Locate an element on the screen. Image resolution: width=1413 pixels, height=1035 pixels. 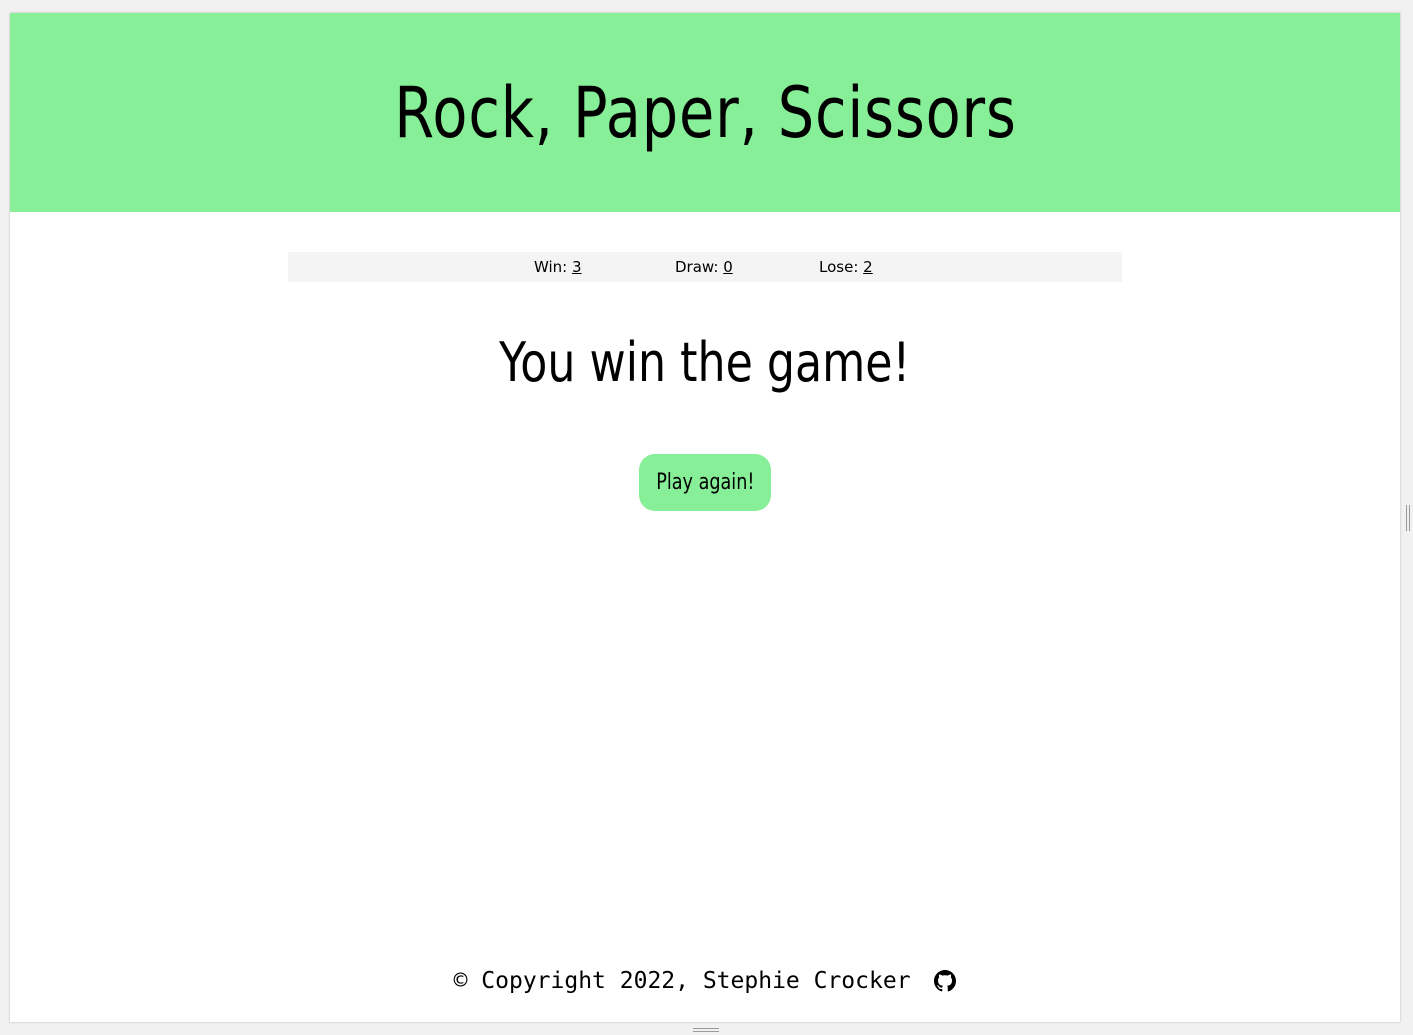
score-draw: Draw: 0 is located at coordinates (704, 267).